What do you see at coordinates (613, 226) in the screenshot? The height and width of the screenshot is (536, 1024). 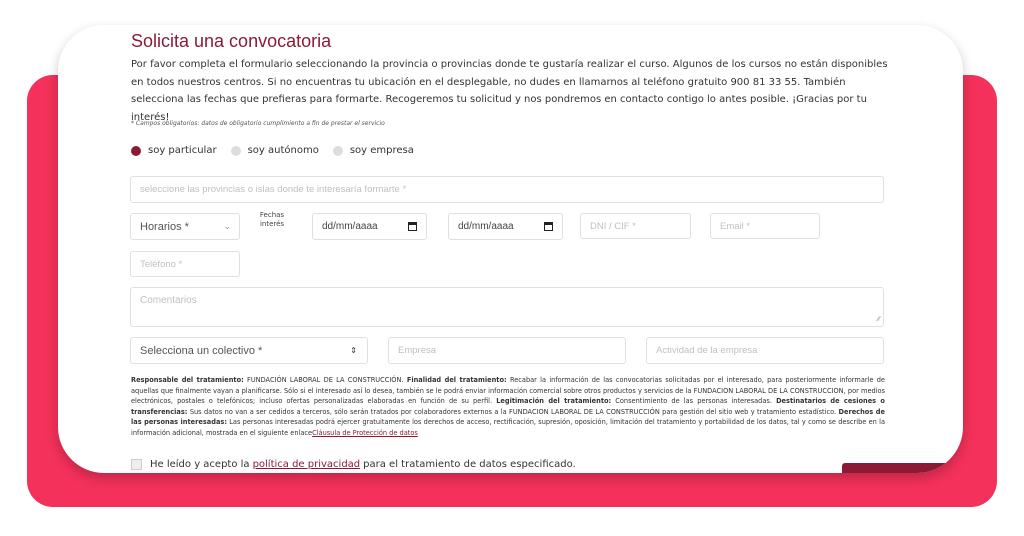 I see `dni-placeholder: DNI / CIF *` at bounding box center [613, 226].